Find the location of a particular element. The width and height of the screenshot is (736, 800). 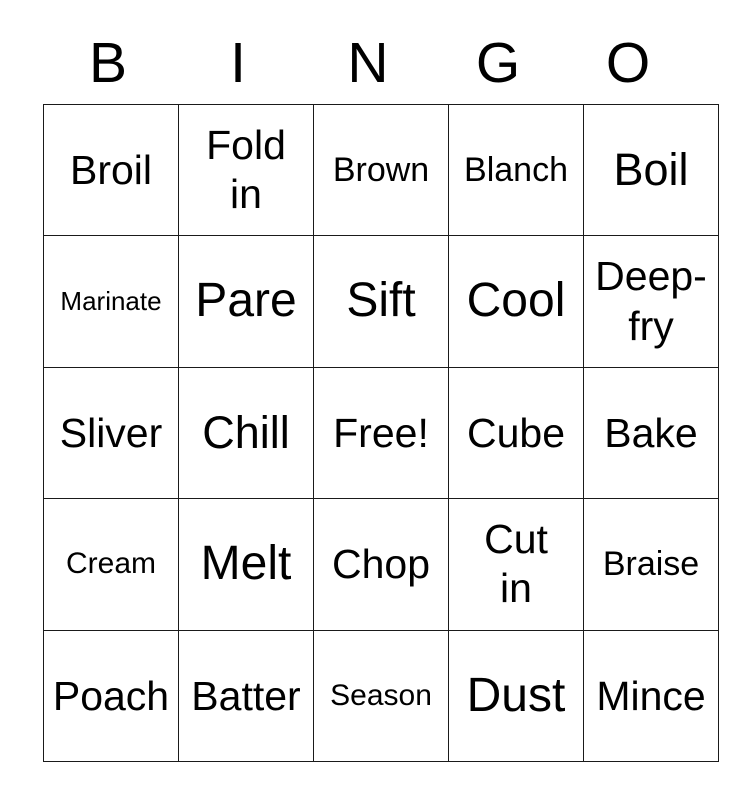

bingo-cell: Deep-fry is located at coordinates (651, 301).